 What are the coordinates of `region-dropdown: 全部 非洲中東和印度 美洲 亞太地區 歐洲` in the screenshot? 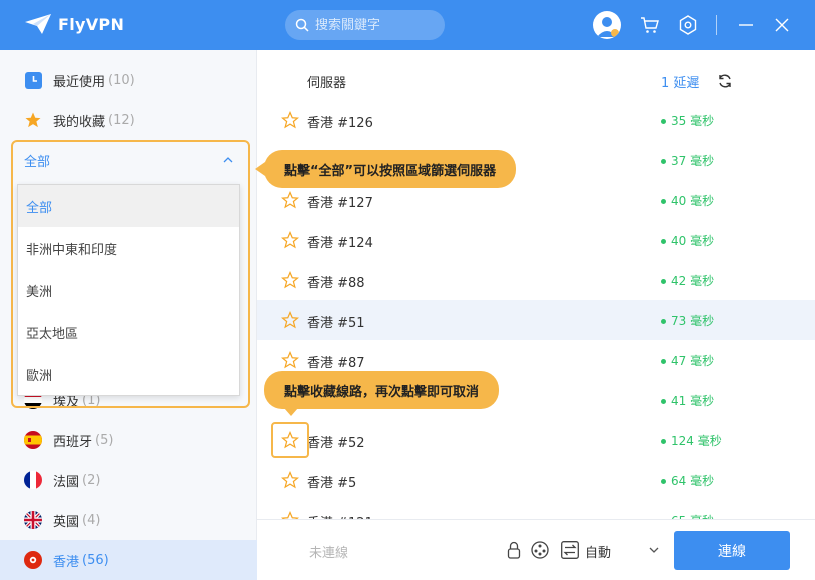 It's located at (128, 290).